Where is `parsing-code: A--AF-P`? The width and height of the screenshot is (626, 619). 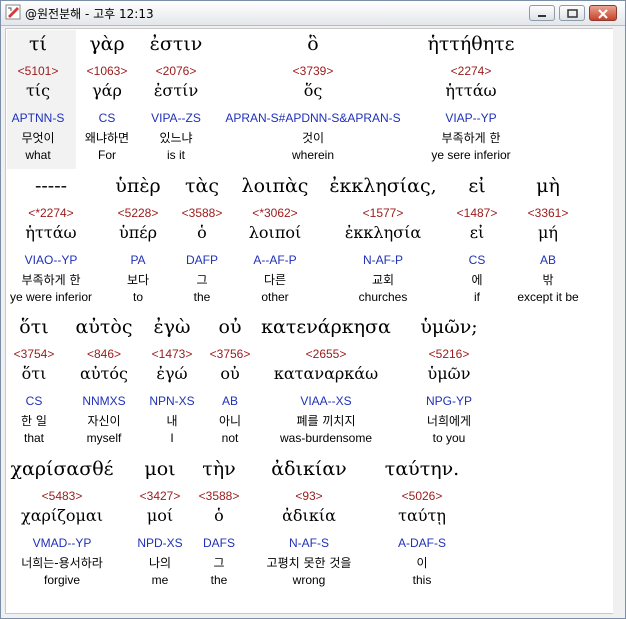
parsing-code: A--AF-P is located at coordinates (275, 260).